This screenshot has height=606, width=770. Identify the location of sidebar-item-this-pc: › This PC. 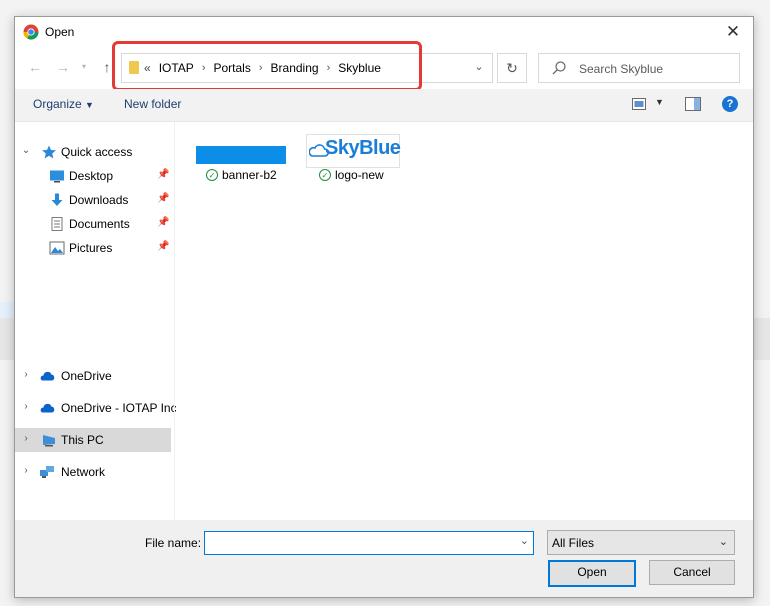
(93, 440).